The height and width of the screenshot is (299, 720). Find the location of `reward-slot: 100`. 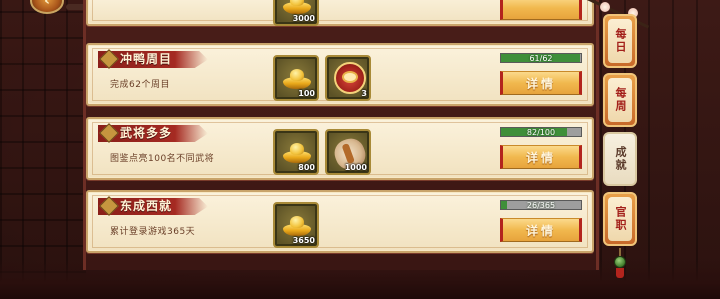

reward-slot: 100 is located at coordinates (296, 78).